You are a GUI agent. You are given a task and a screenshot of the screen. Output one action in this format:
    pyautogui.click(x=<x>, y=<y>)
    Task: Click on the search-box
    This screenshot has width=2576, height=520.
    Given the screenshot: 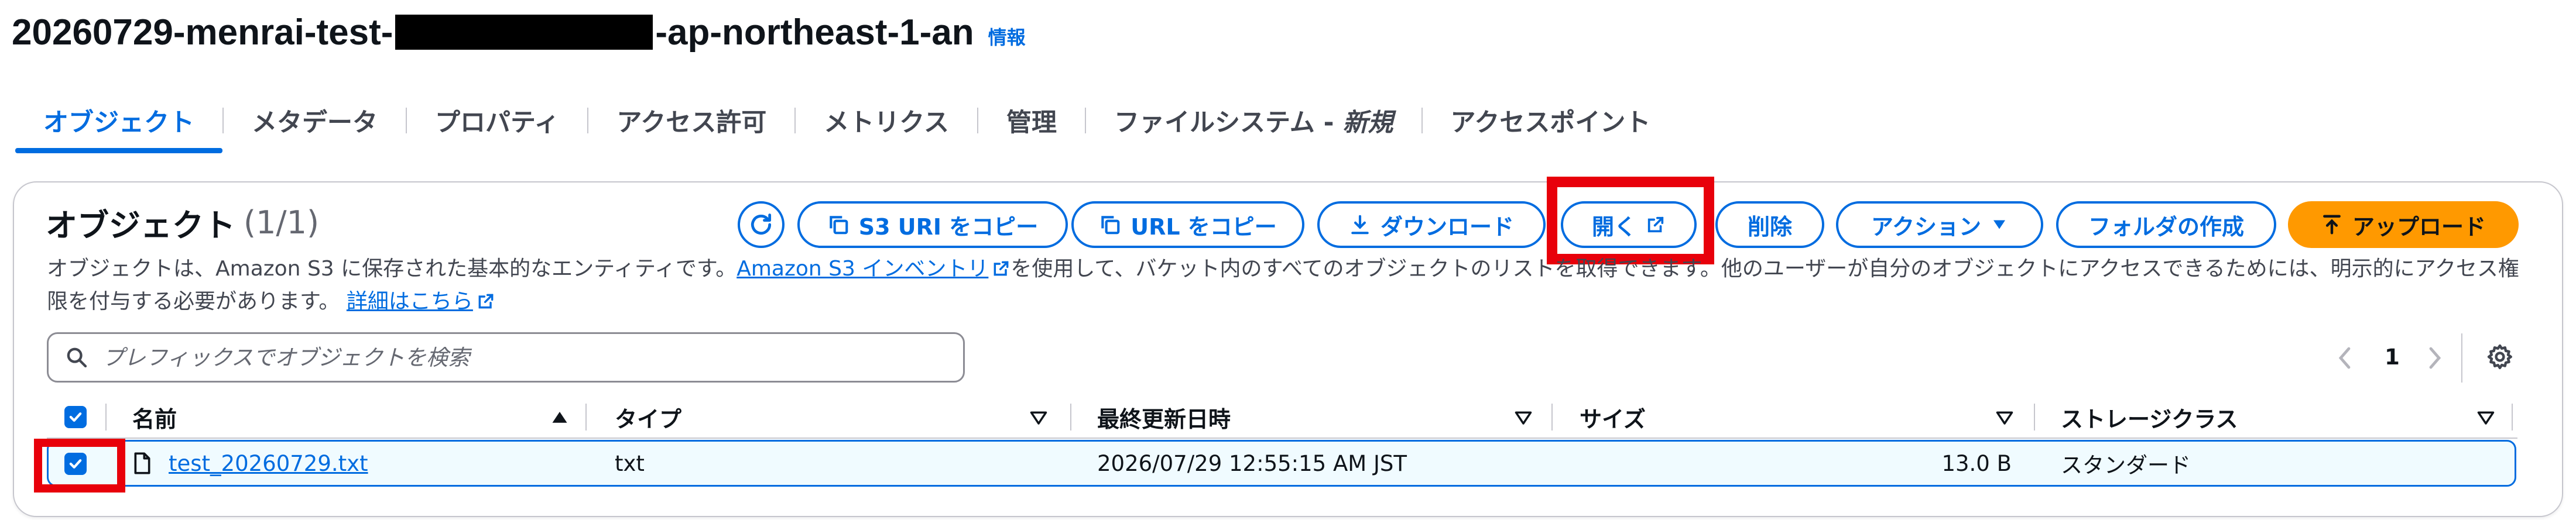 What is the action you would take?
    pyautogui.click(x=506, y=357)
    